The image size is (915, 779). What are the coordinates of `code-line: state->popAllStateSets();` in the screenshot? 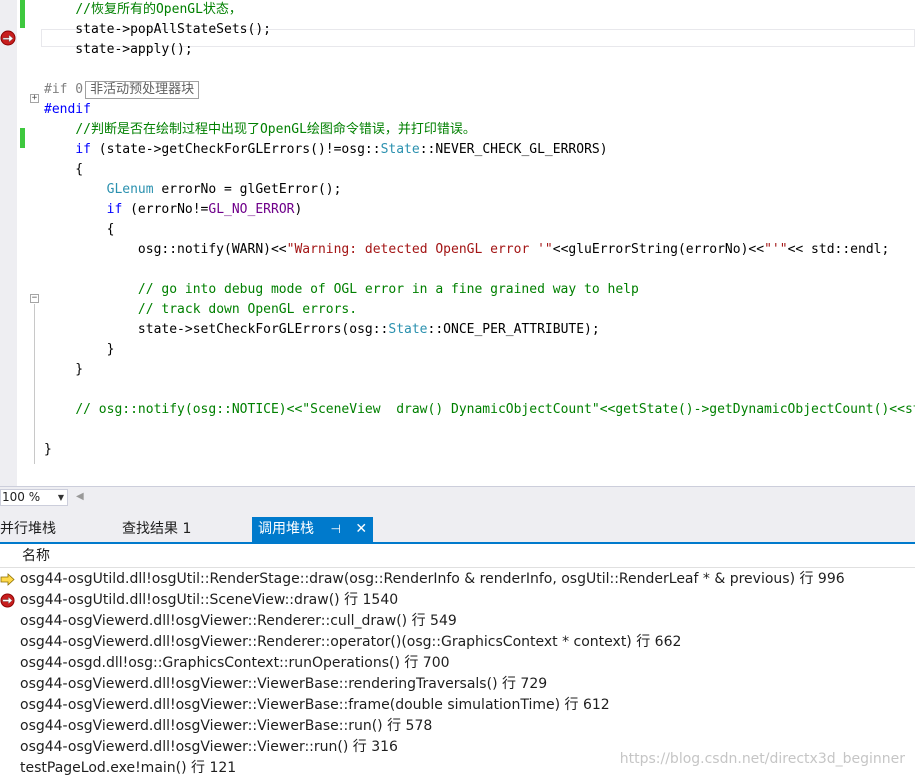 It's located at (157, 30).